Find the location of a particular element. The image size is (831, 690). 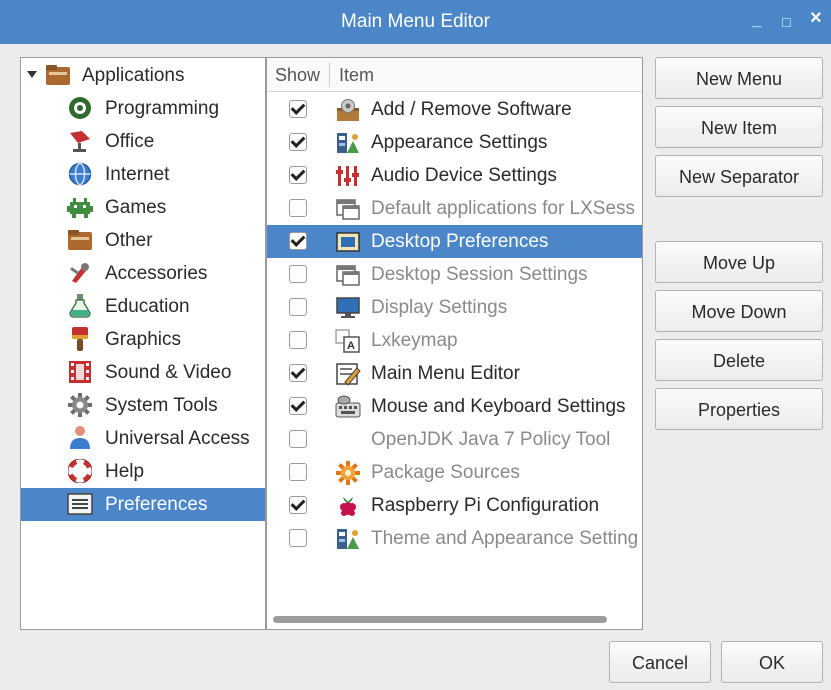

list-item-label: Lxkeymap is located at coordinates (414, 340).